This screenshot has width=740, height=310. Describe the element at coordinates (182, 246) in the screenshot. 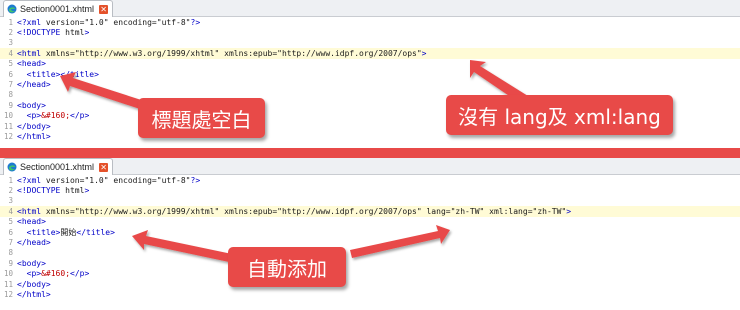

I see `arrow-to-new-title` at that location.